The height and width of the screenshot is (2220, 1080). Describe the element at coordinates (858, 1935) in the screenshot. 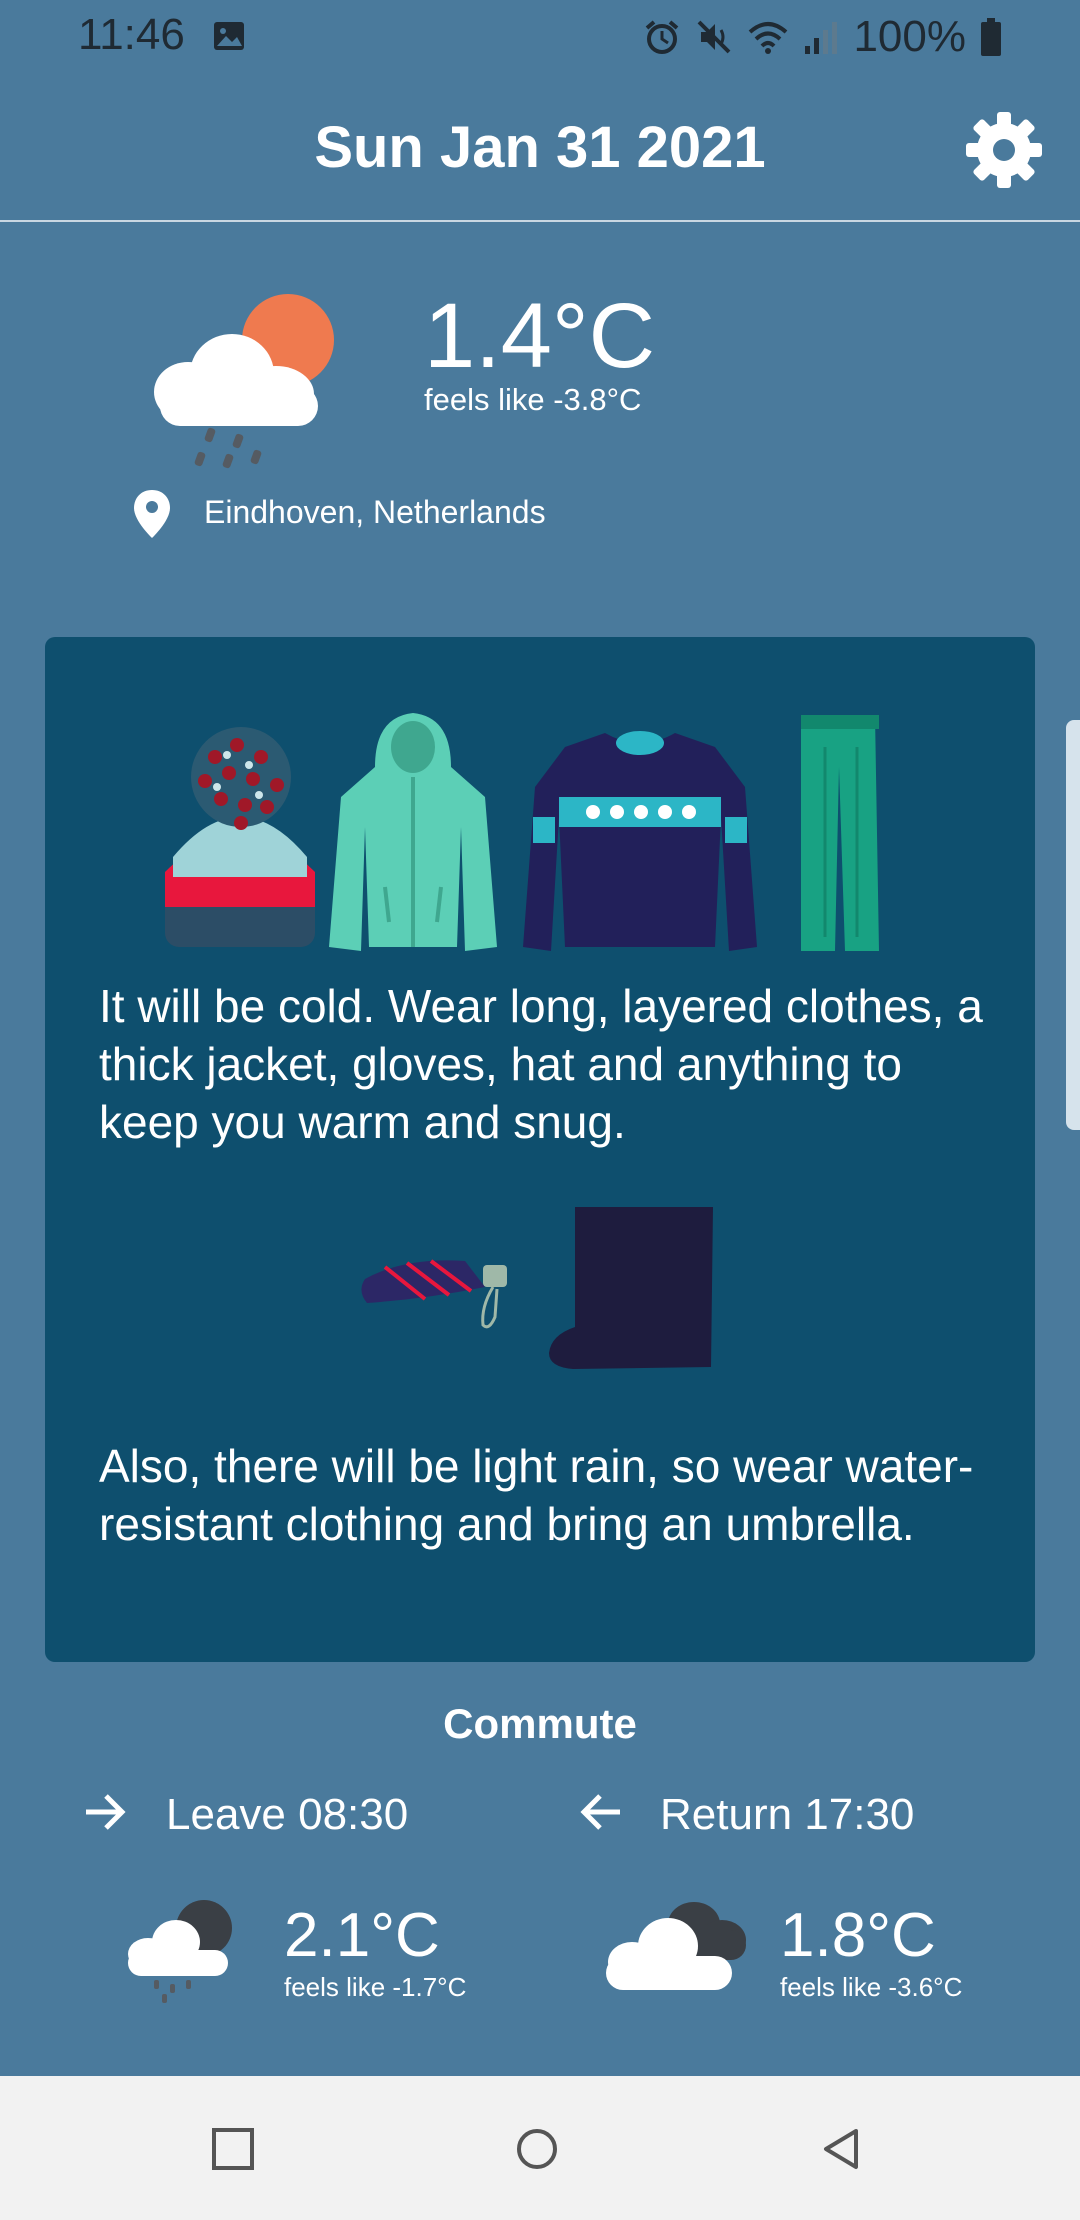

I see `return-temperature: 1.8°C` at that location.